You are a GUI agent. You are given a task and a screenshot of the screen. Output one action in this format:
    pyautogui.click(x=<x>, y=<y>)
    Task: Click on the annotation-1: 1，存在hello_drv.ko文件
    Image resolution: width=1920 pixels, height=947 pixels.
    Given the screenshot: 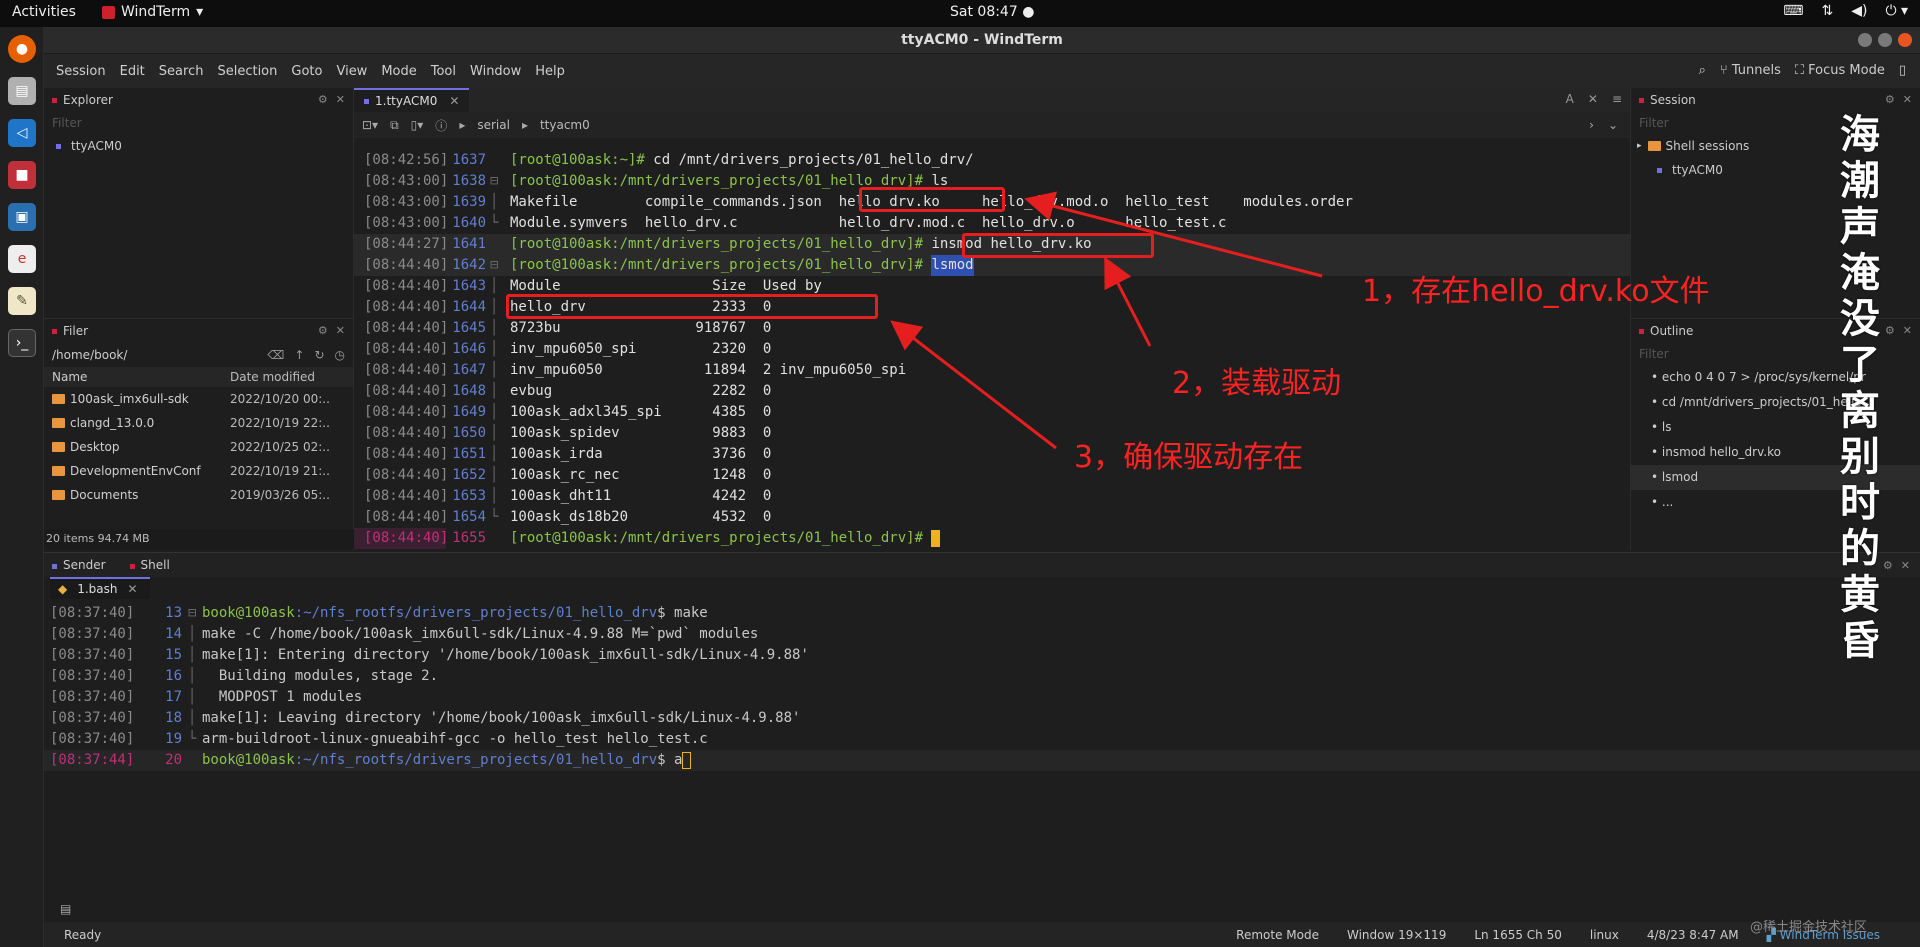 What is the action you would take?
    pyautogui.click(x=1536, y=291)
    